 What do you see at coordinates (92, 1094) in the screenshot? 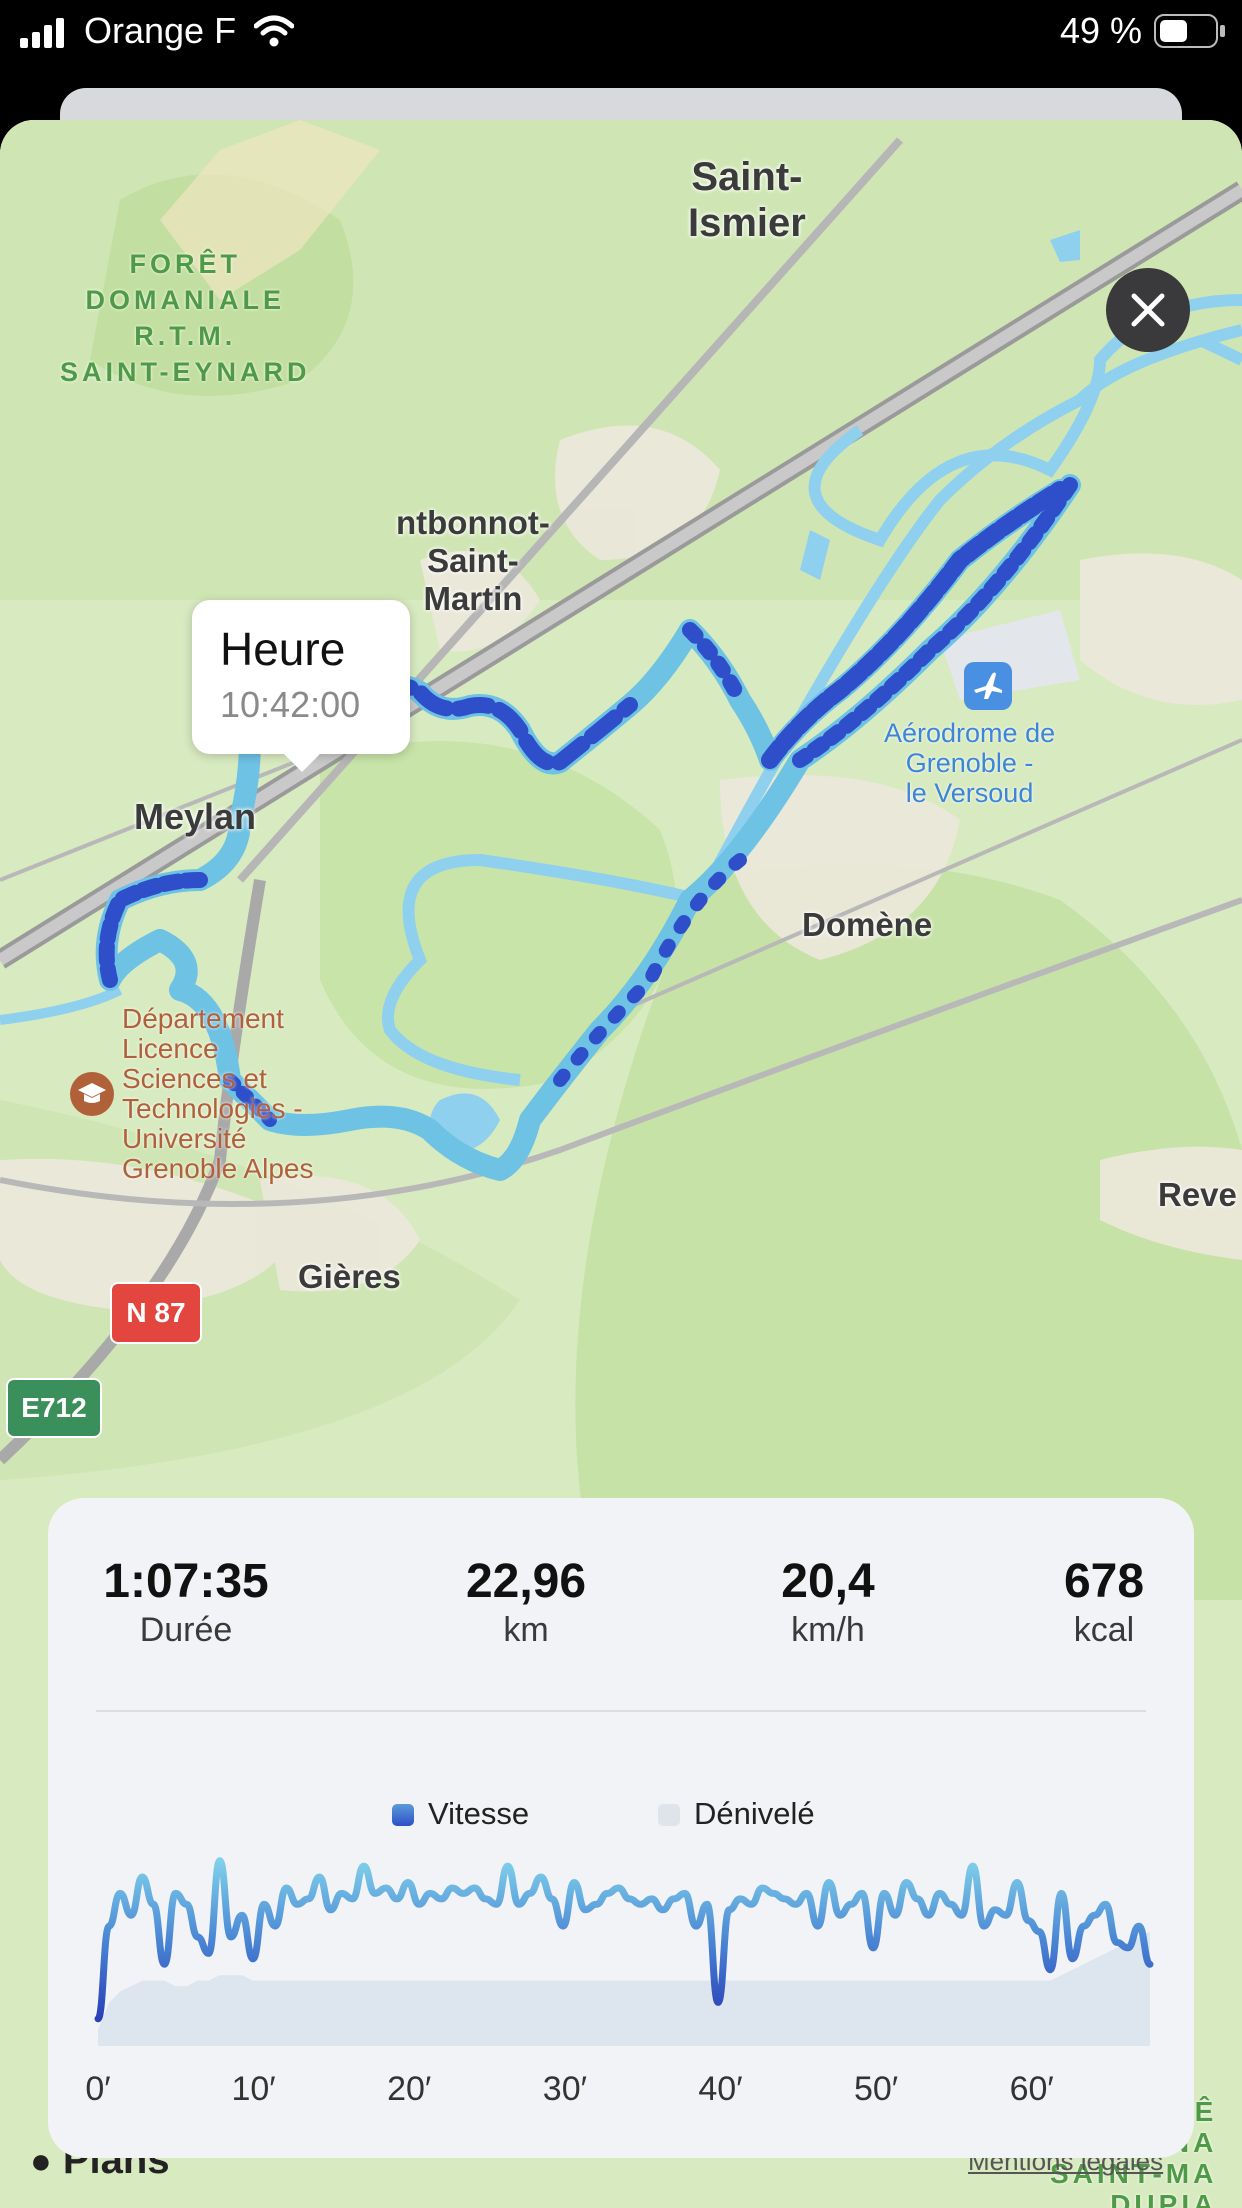
I see `graduation-cap-icon` at bounding box center [92, 1094].